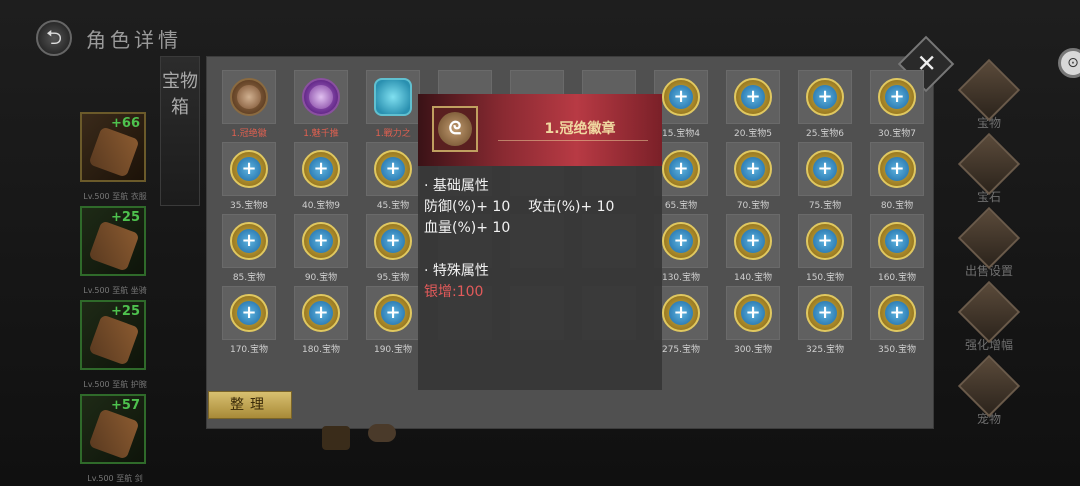  What do you see at coordinates (393, 250) in the screenshot?
I see `treasure-slot: +95.宝物` at bounding box center [393, 250].